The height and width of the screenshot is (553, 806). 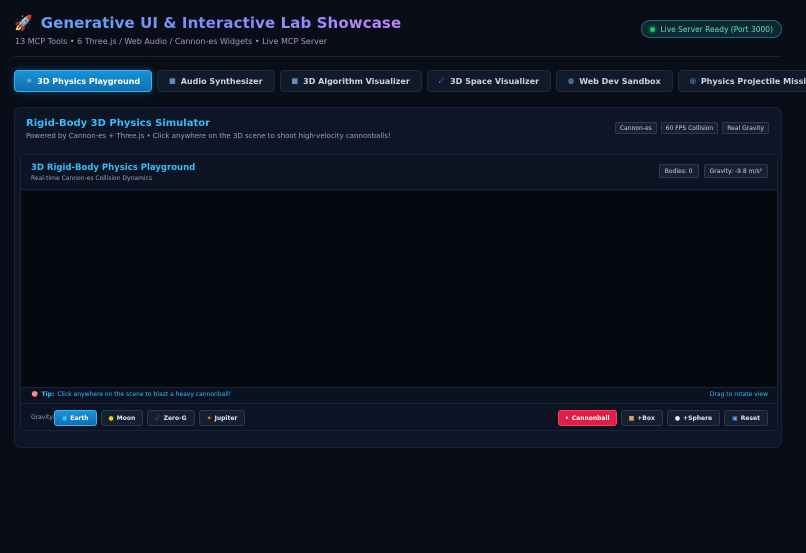 What do you see at coordinates (92, 178) in the screenshot?
I see `playground-subtitle: Real-time Cannon-es Collision Dynamics` at bounding box center [92, 178].